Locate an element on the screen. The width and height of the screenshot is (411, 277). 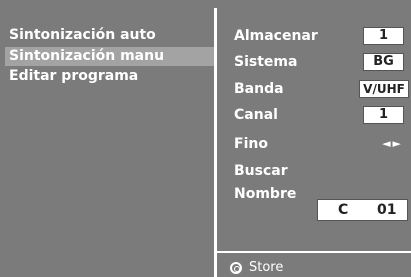
name-channel-number: 01 is located at coordinates (387, 210).